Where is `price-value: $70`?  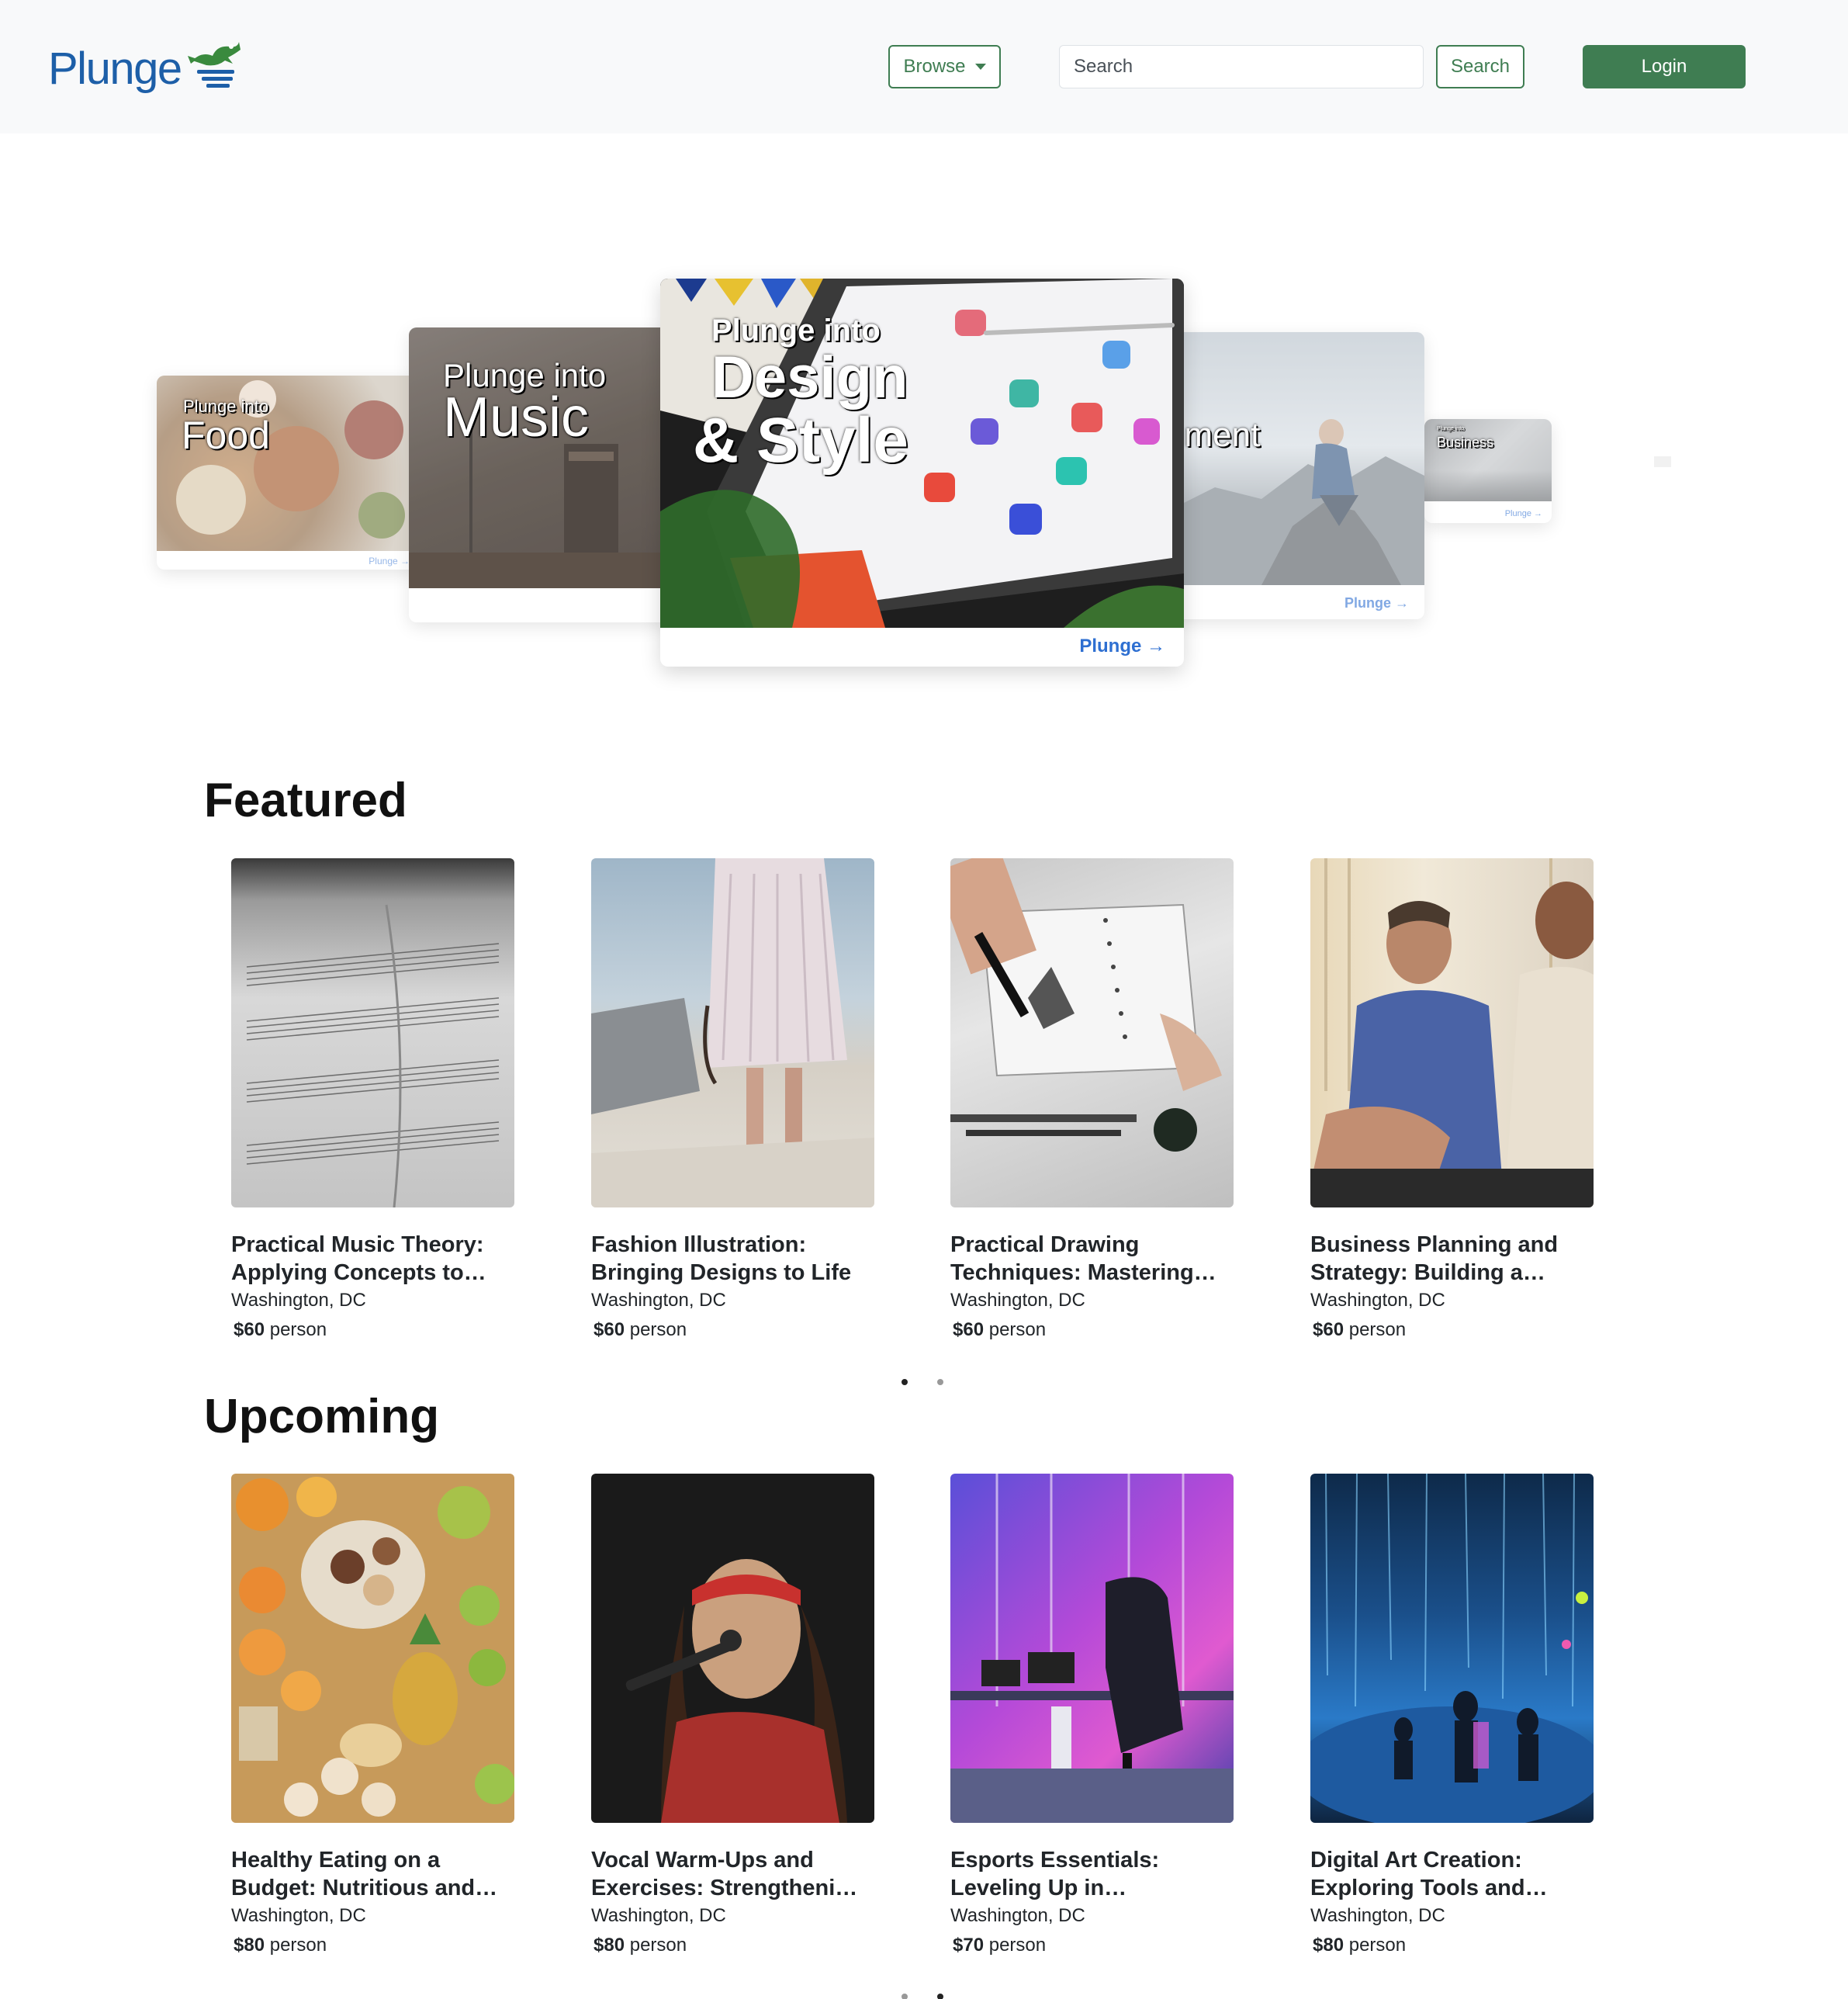
price-value: $70 is located at coordinates (969, 1946).